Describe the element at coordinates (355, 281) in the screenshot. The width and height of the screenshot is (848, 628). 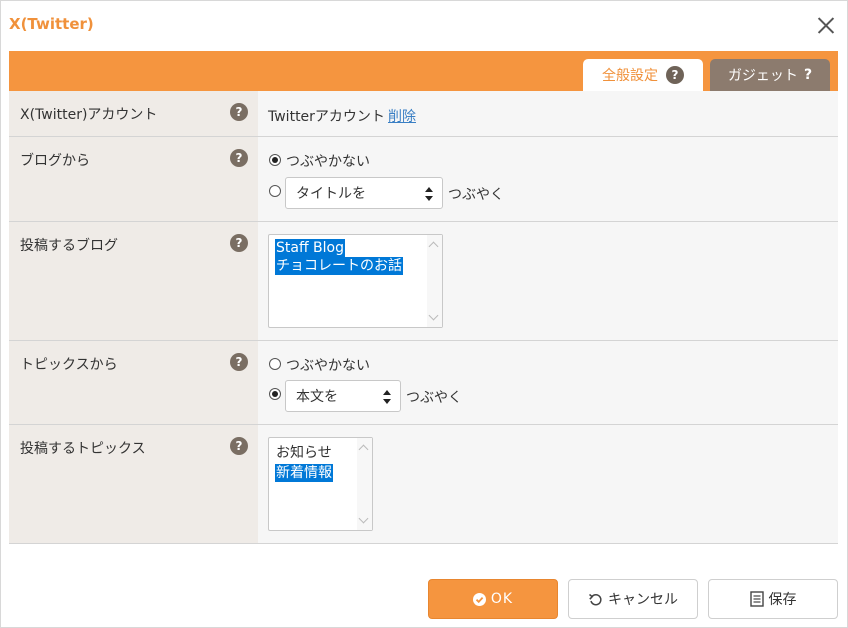
I see `blog-listbox: Staff Blog チョコレートのお話` at that location.